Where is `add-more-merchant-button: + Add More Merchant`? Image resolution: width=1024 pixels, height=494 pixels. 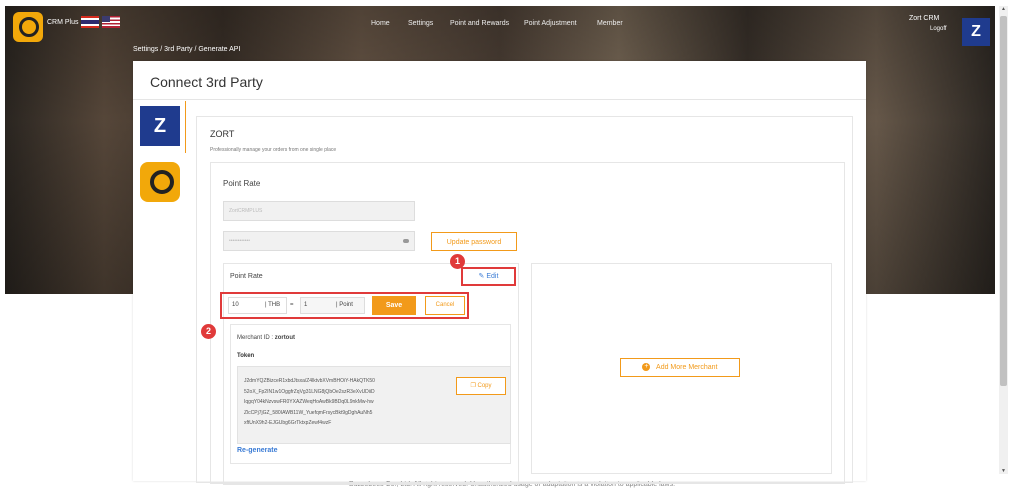
add-more-merchant-button: + Add More Merchant is located at coordinates (680, 367).